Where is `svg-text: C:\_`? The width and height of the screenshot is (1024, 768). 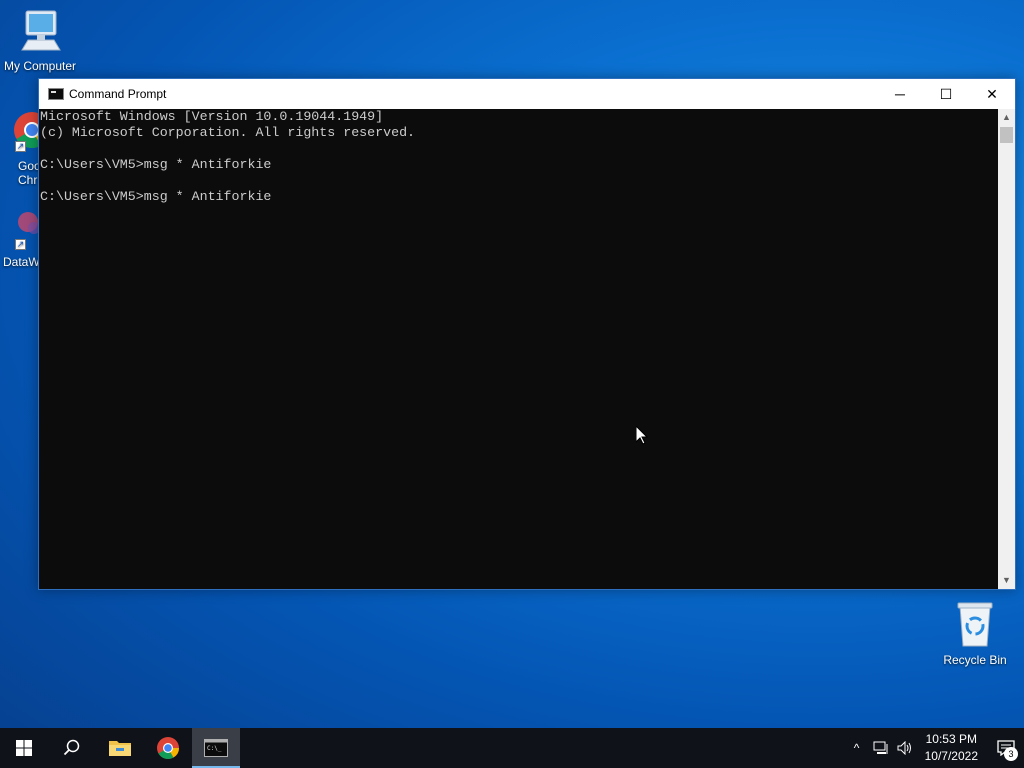 svg-text: C:\_ is located at coordinates (214, 748).